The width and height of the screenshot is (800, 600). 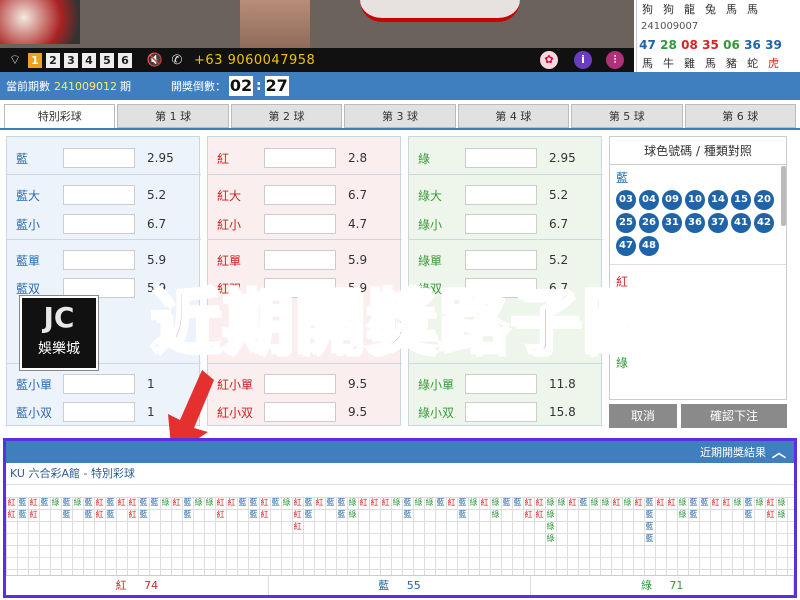 What do you see at coordinates (626, 246) in the screenshot?
I see `number-ball: 47` at bounding box center [626, 246].